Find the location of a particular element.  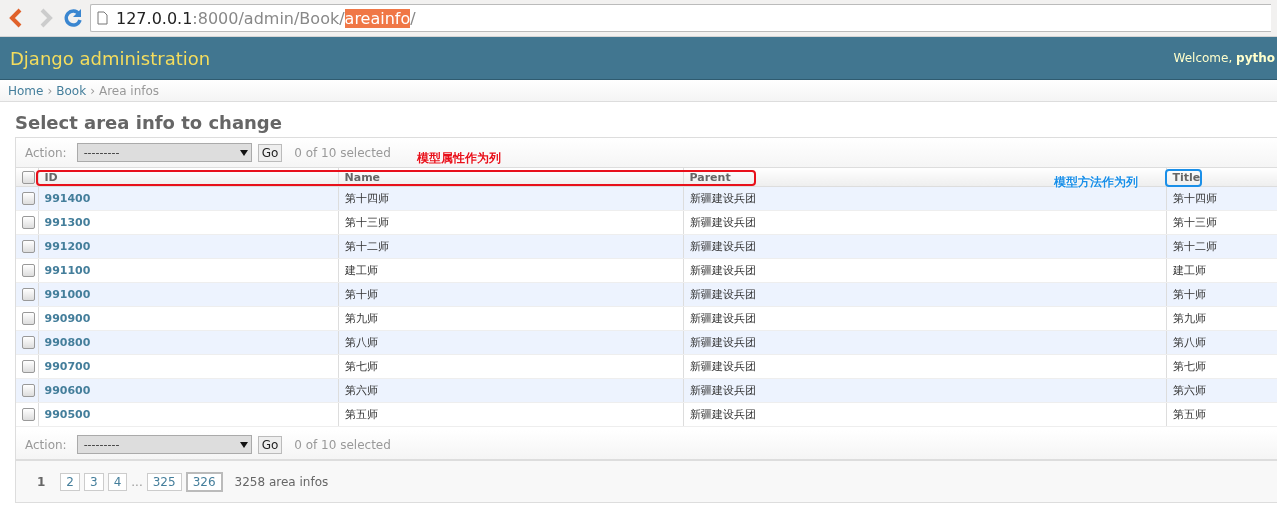

page-link: 2 is located at coordinates (70, 481).